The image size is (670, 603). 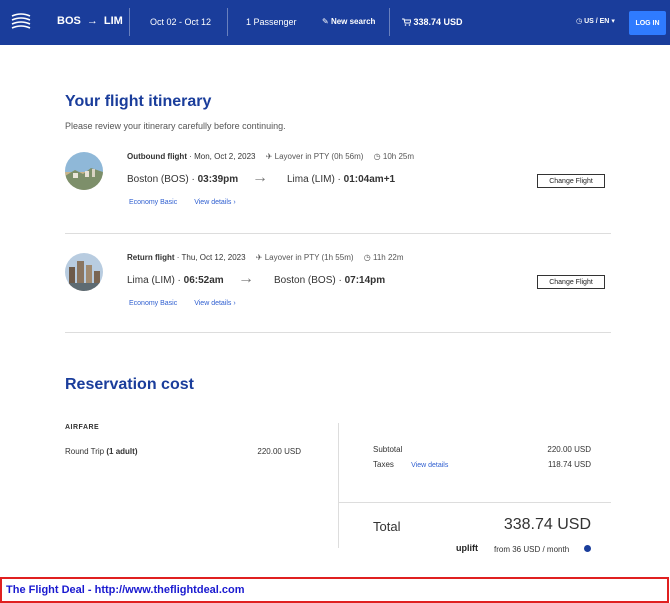 I want to click on flight-date: · Thu, Oct 12, 2023, so click(x=210, y=257).